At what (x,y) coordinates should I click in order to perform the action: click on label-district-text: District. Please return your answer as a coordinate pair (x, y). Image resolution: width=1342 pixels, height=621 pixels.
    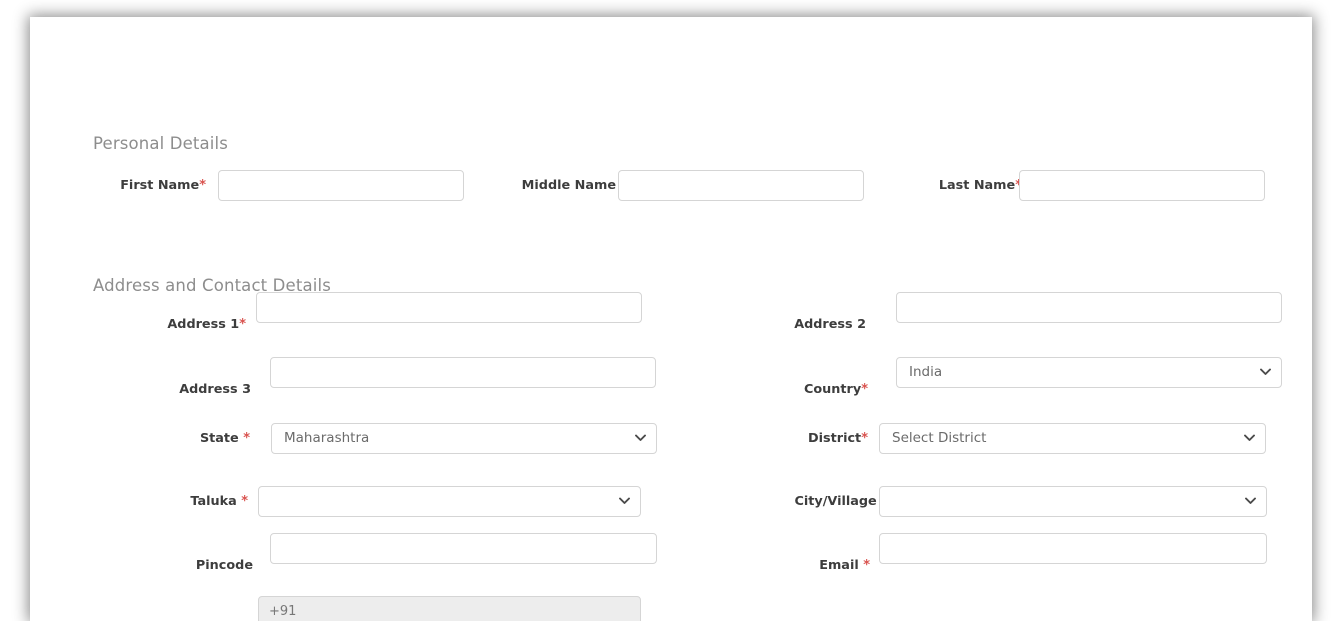
    Looking at the image, I should click on (835, 438).